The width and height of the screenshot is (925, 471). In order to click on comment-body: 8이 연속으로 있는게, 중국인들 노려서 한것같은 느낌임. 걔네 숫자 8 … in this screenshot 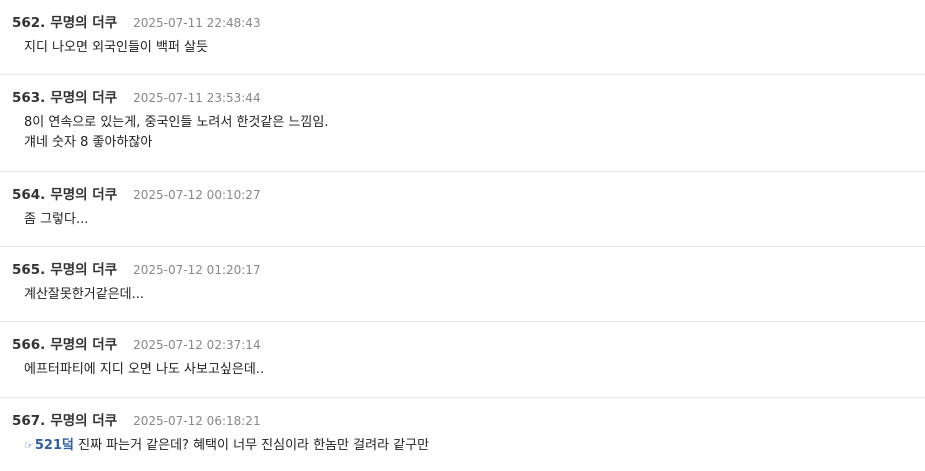, I will do `click(462, 133)`.